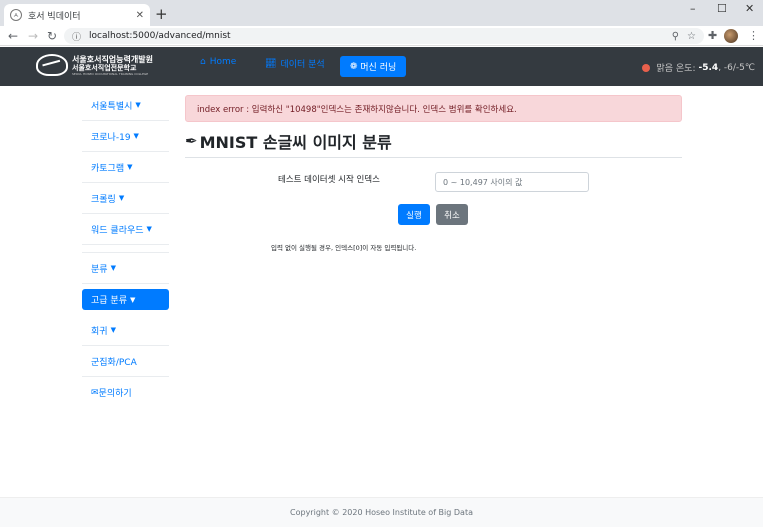  Describe the element at coordinates (115, 394) in the screenshot. I see `sidebar-item-label: 문의하기` at that location.